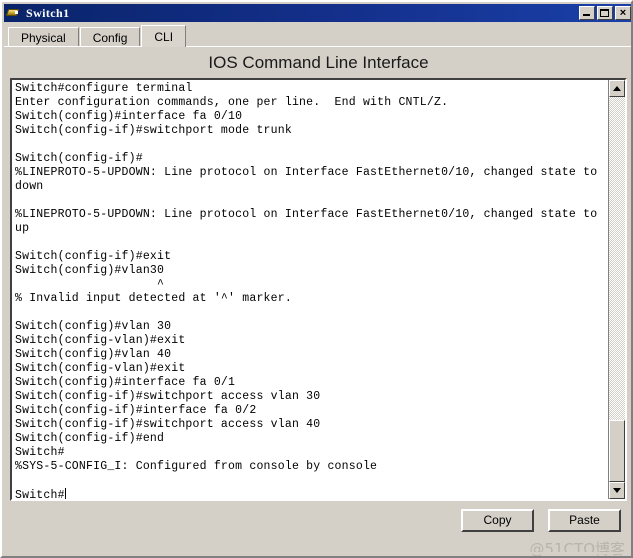 This screenshot has height=558, width=633. I want to click on tab-config-label: Config, so click(110, 37).